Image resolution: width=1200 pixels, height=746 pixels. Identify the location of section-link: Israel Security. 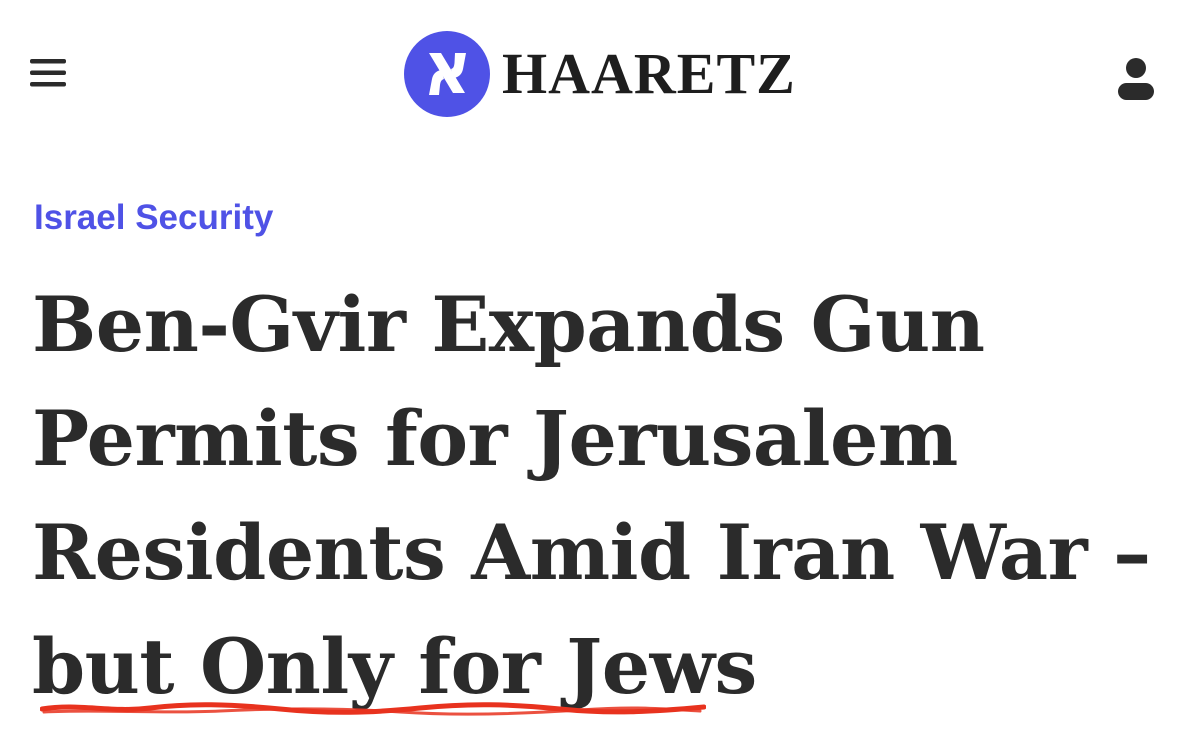
(153, 218).